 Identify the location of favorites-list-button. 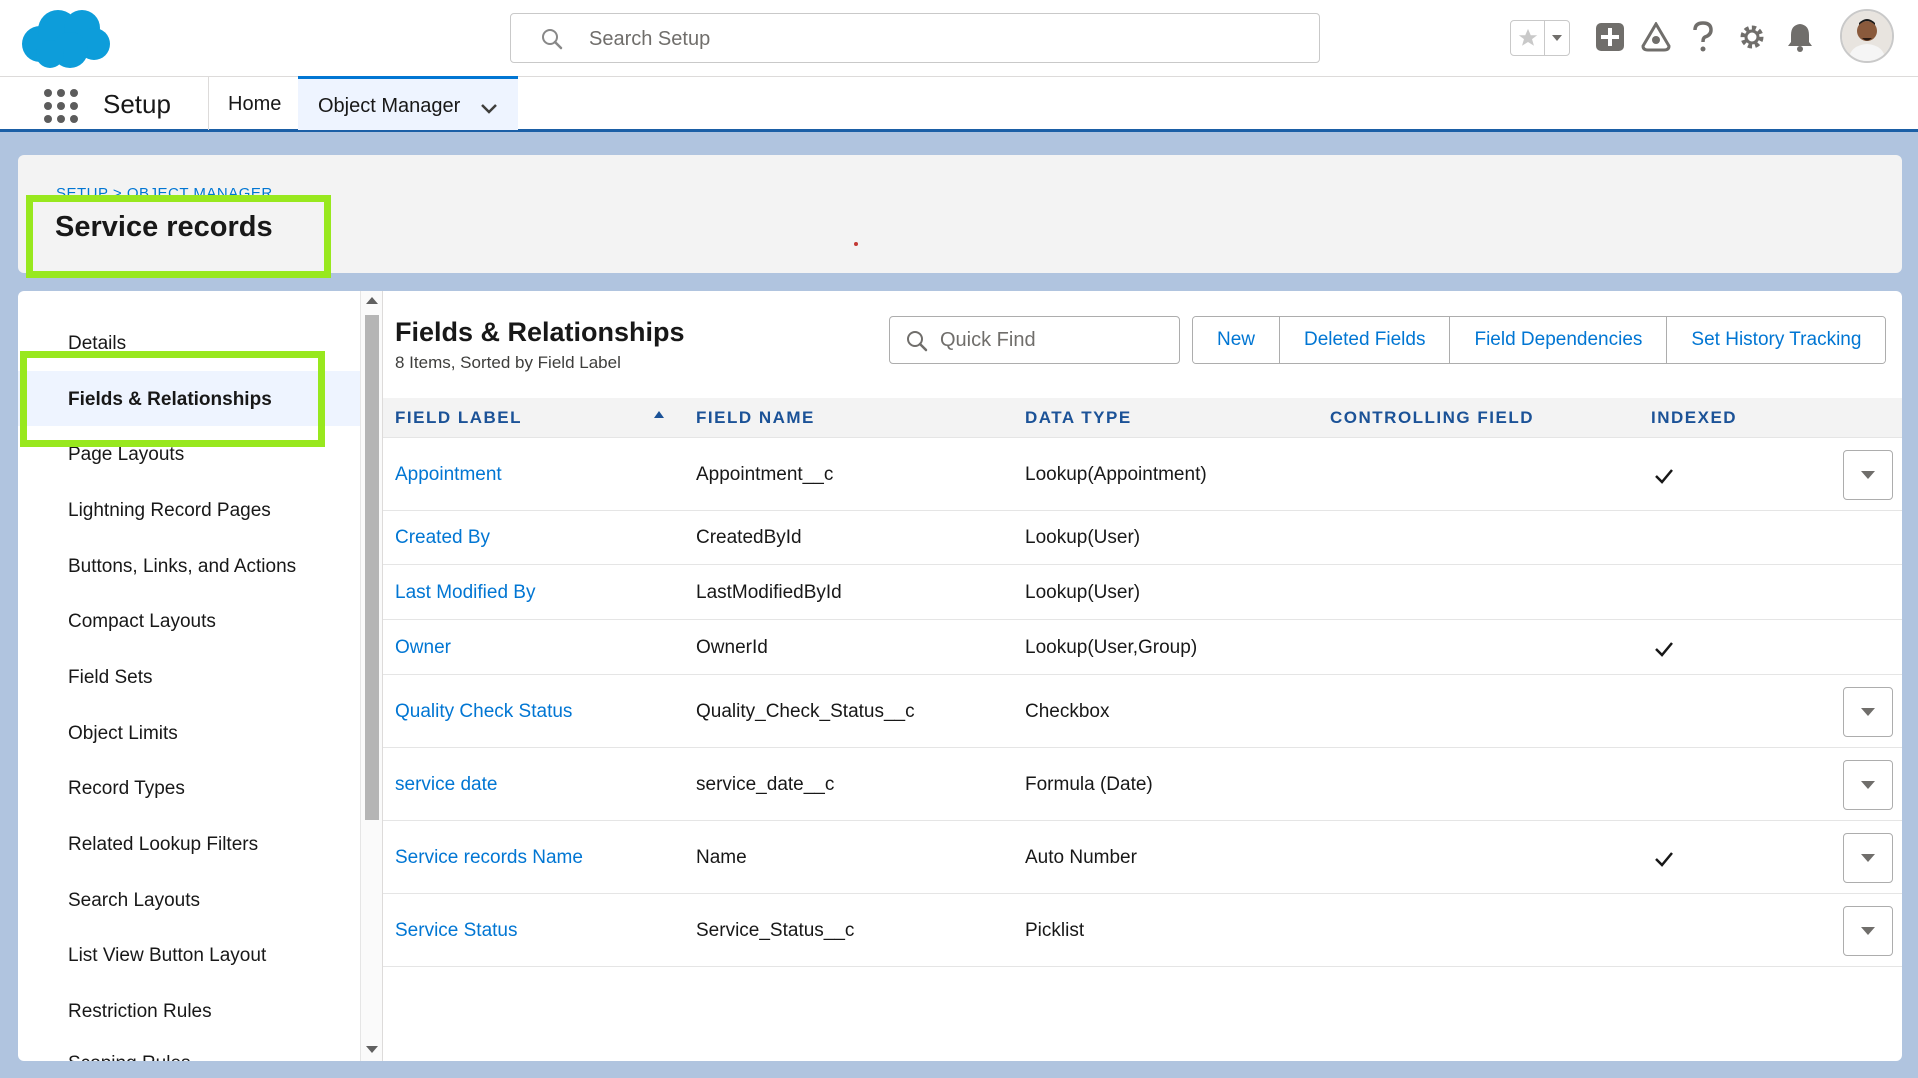
(1557, 38).